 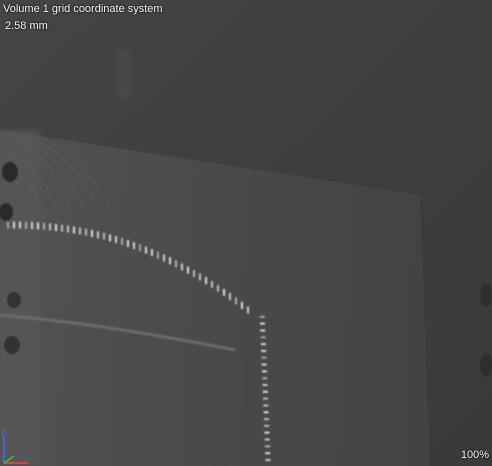 What do you see at coordinates (3, 432) in the screenshot?
I see `z-axis-label: z` at bounding box center [3, 432].